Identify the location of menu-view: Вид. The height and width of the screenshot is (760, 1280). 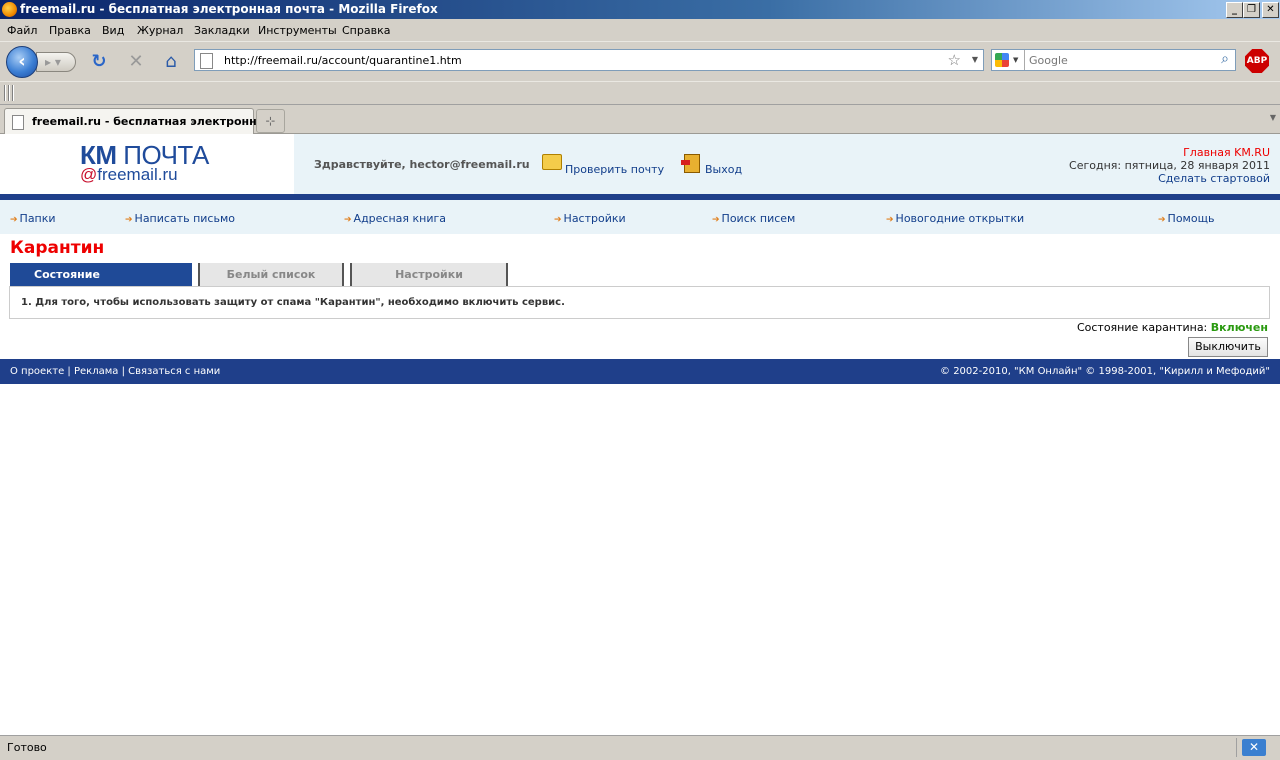
(113, 30).